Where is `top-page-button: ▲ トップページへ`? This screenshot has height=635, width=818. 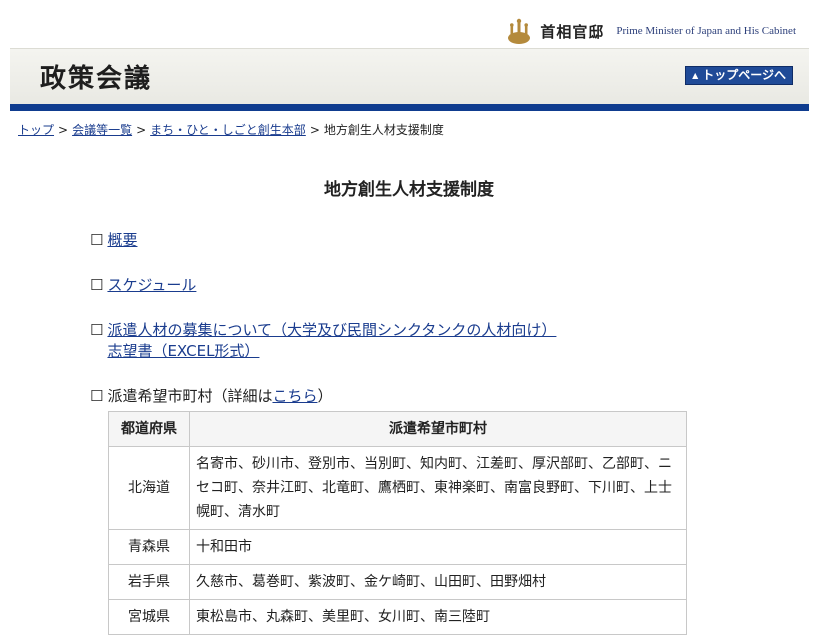
top-page-button: ▲ トップページへ is located at coordinates (739, 75).